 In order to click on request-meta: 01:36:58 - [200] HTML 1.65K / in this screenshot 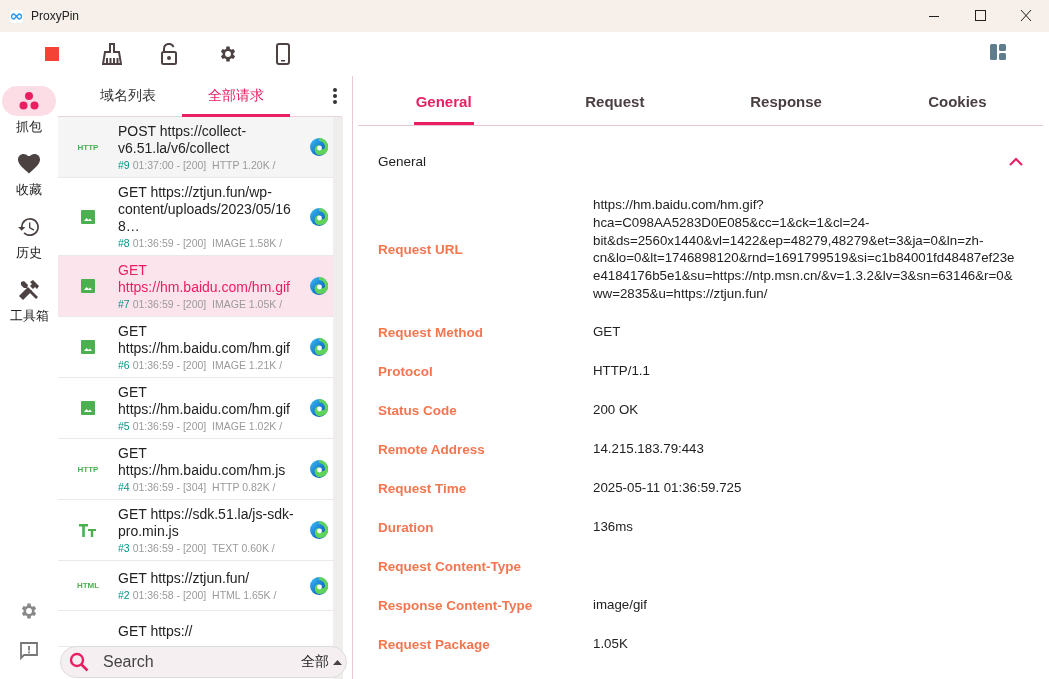, I will do `click(204, 595)`.